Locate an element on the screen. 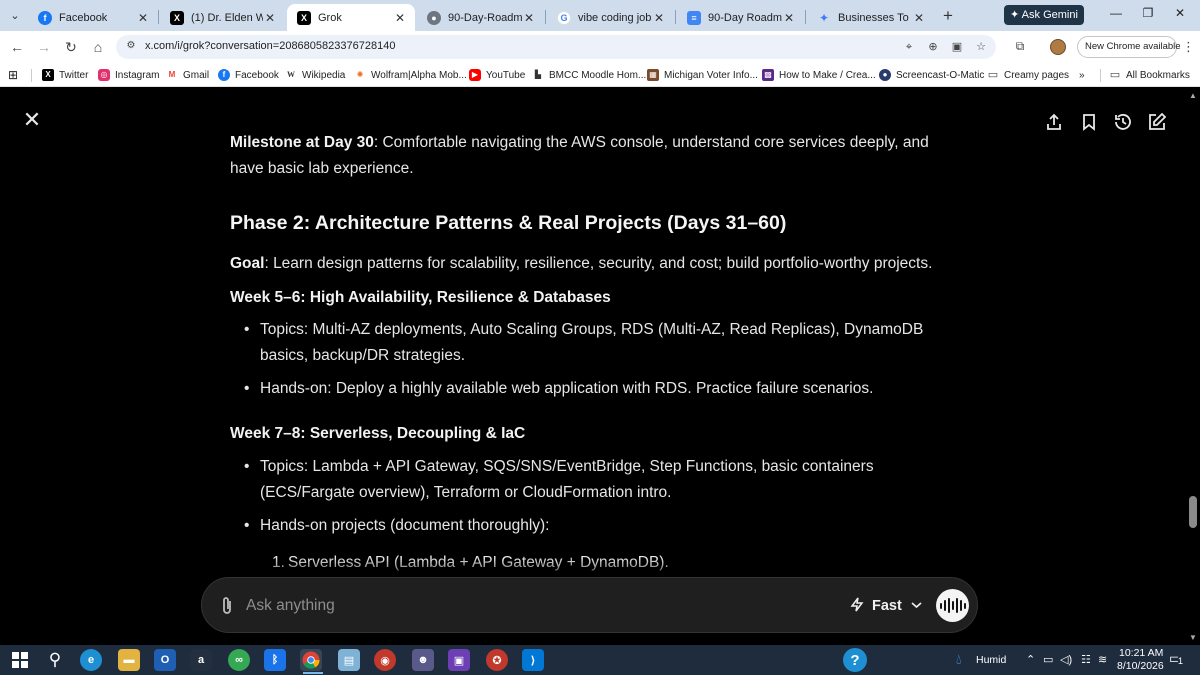 The height and width of the screenshot is (675, 1200). tab-businesses-to-start: ✦ Businesses To Start ✕ is located at coordinates (870, 17).